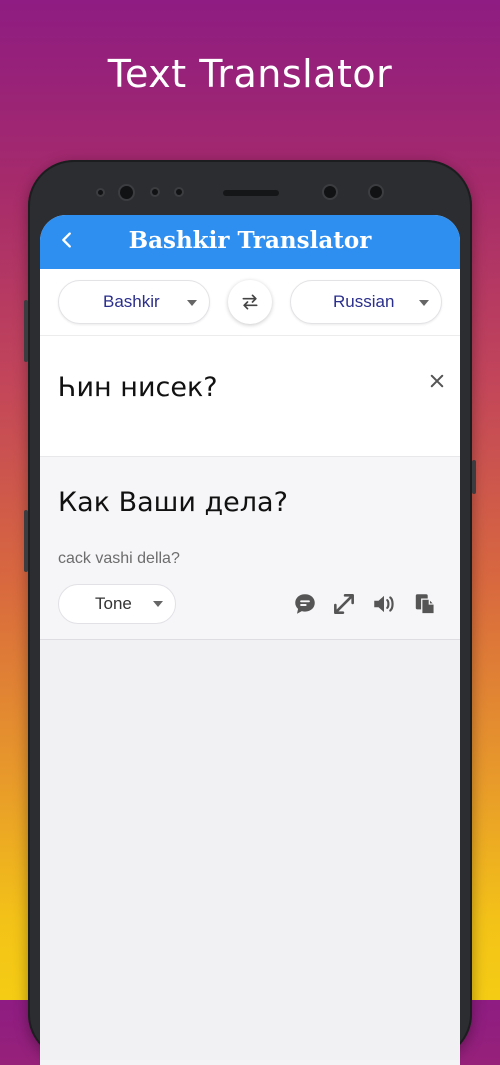  Describe the element at coordinates (251, 193) in the screenshot. I see `phone-speaker` at that location.